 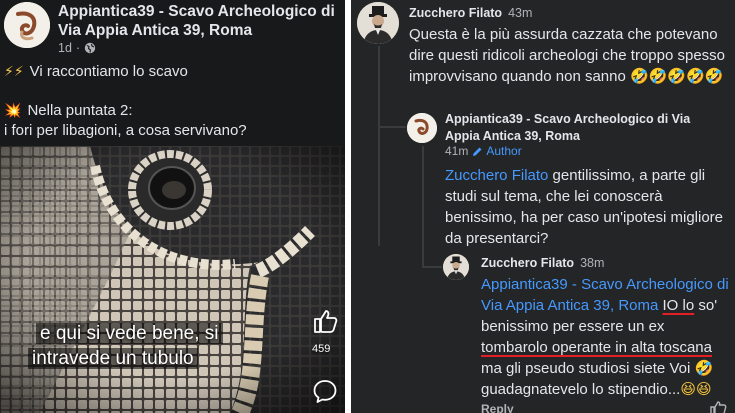 I want to click on comment-icon, so click(x=325, y=391).